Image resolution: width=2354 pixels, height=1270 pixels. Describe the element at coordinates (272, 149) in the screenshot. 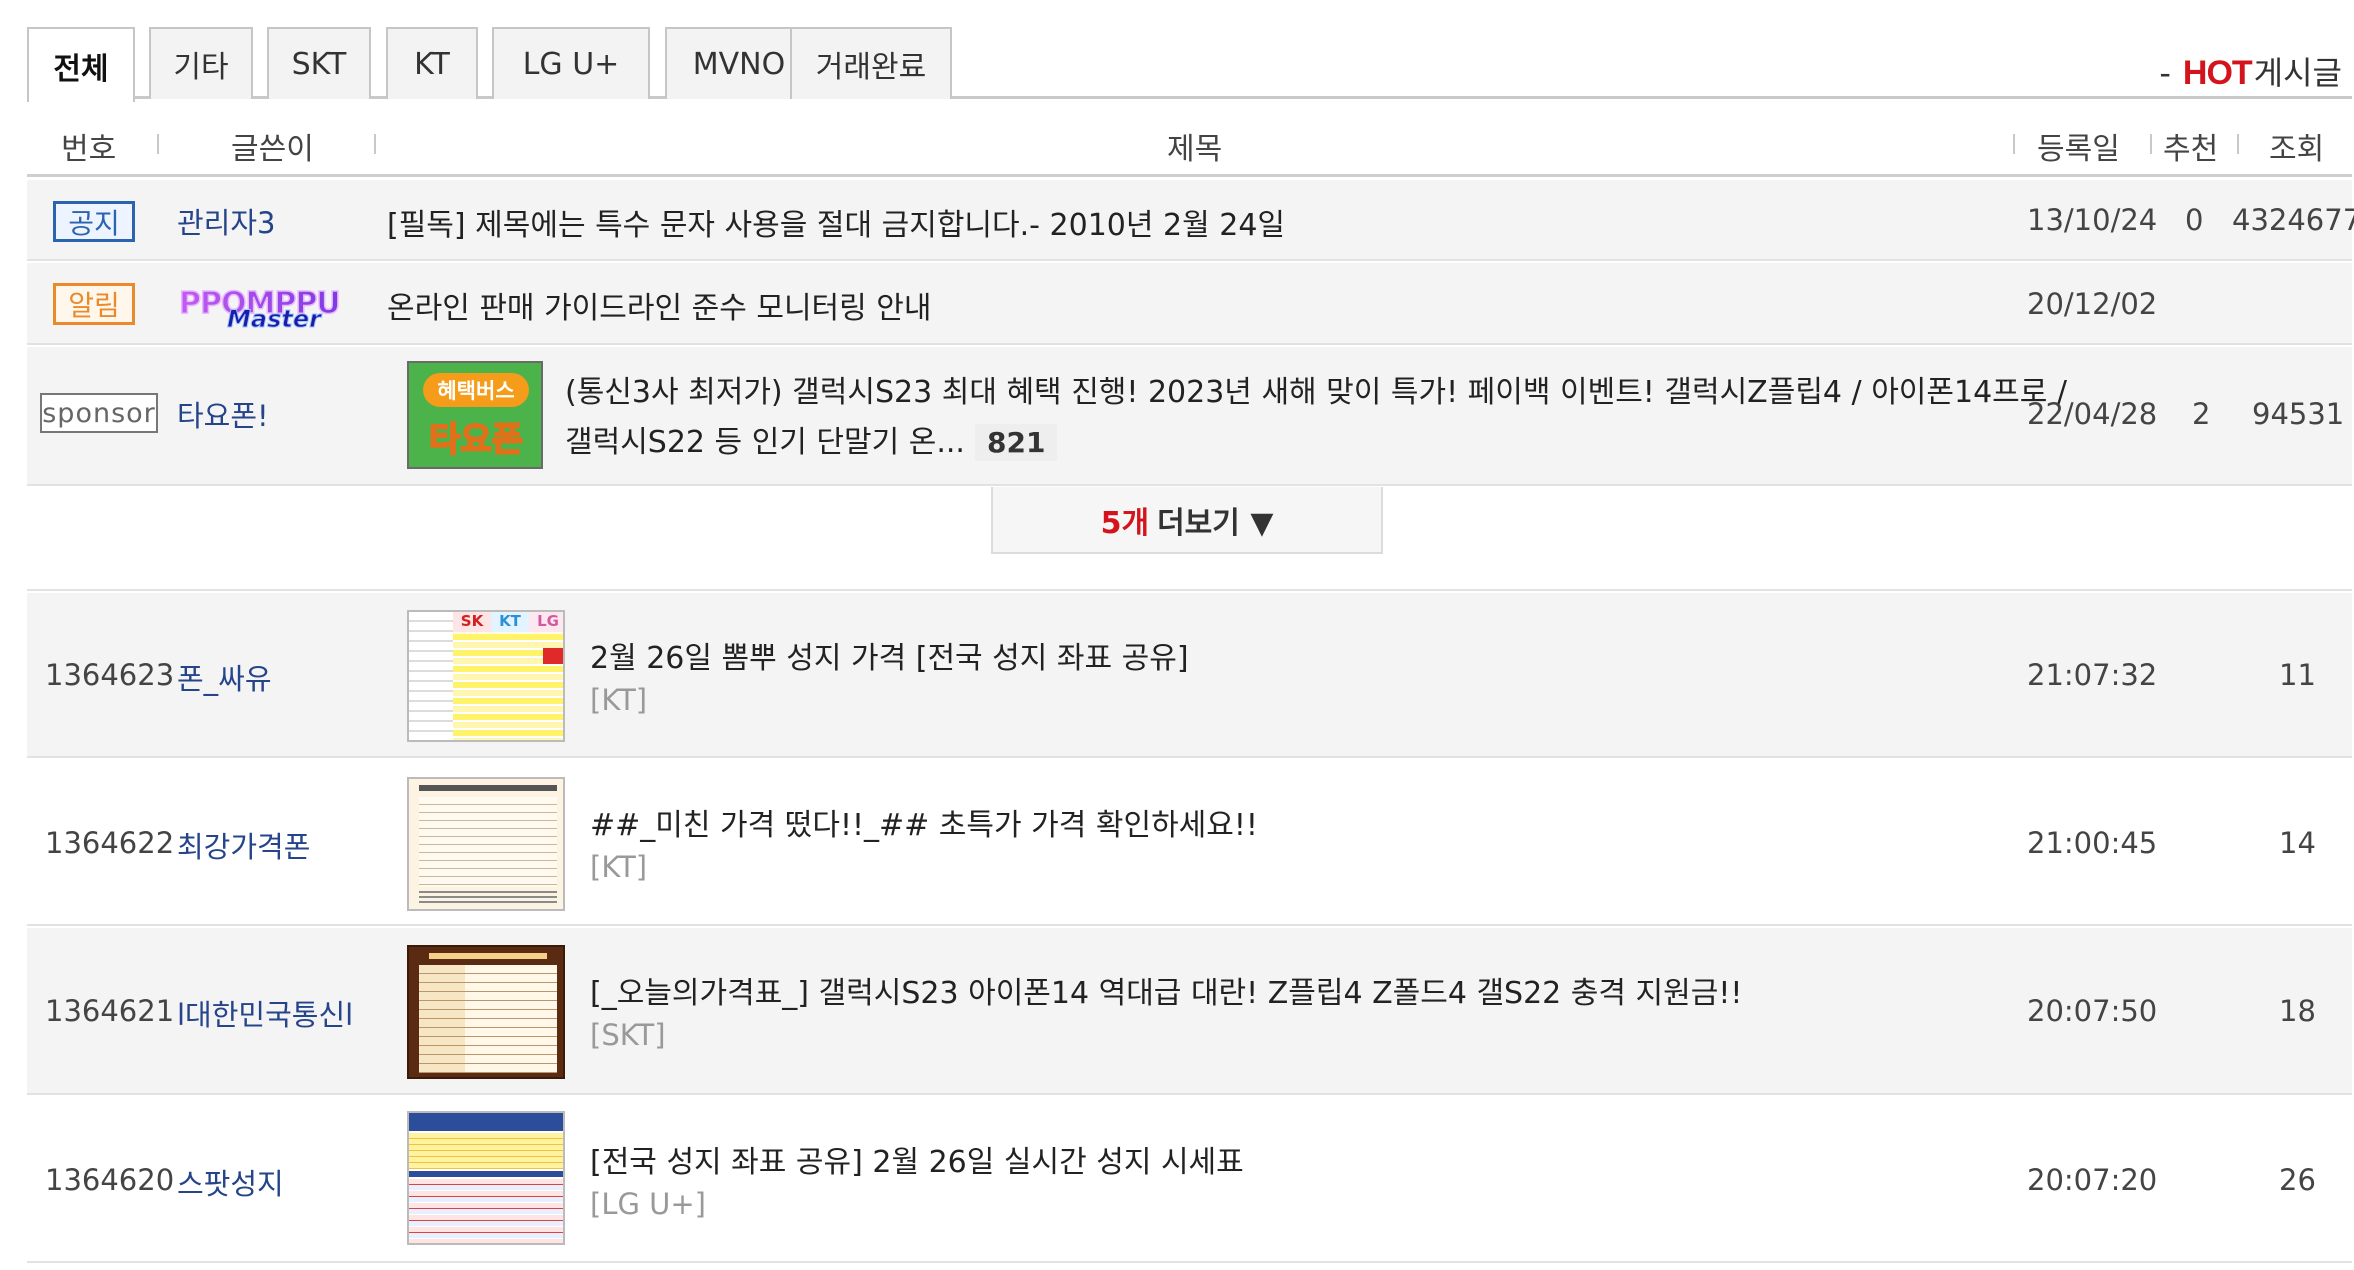

I see `col-writer: 글쓴이` at that location.